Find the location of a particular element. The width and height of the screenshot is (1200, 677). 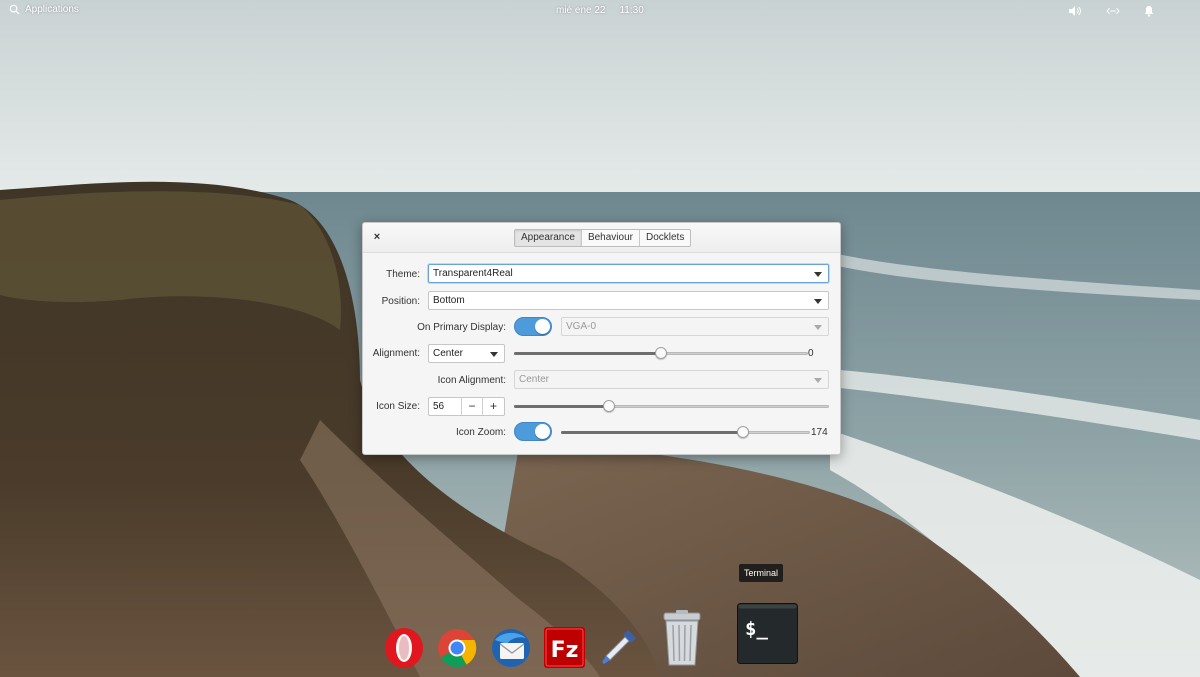

thunderbird-icon is located at coordinates (511, 648).